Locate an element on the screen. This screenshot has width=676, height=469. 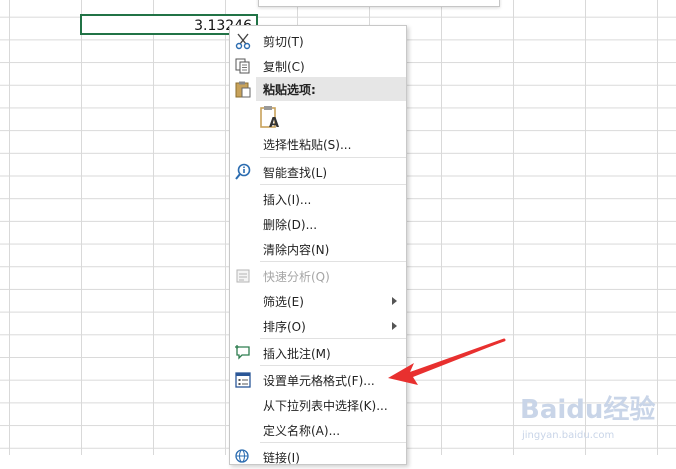
menu-label-filter: 筛选(E) is located at coordinates (283, 302).